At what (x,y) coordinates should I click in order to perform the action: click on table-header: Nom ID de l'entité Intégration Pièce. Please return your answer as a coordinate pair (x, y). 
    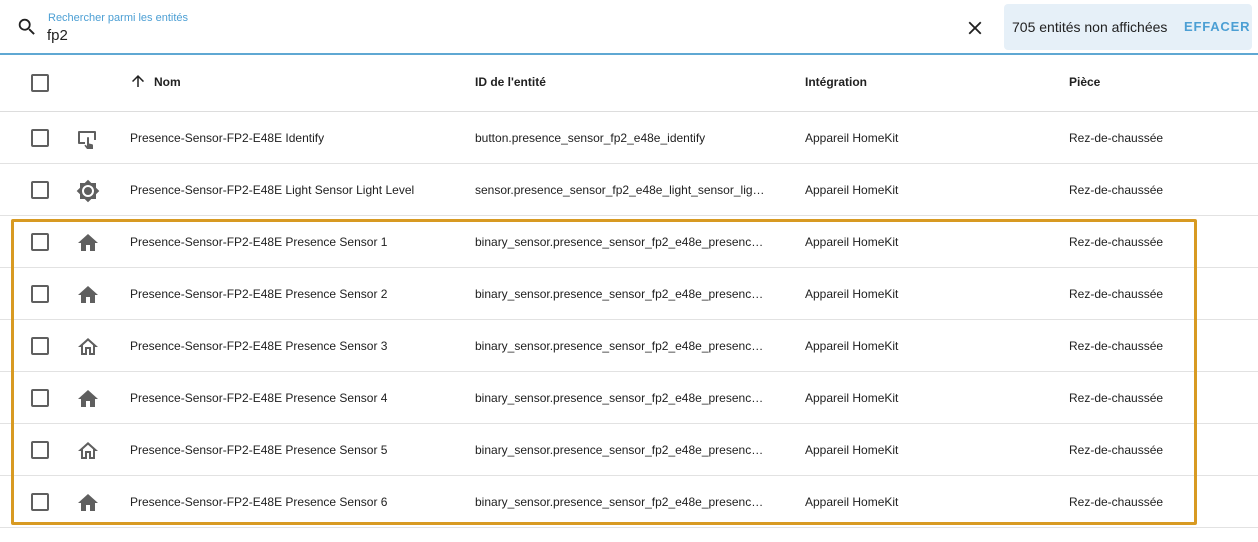
    Looking at the image, I should click on (629, 84).